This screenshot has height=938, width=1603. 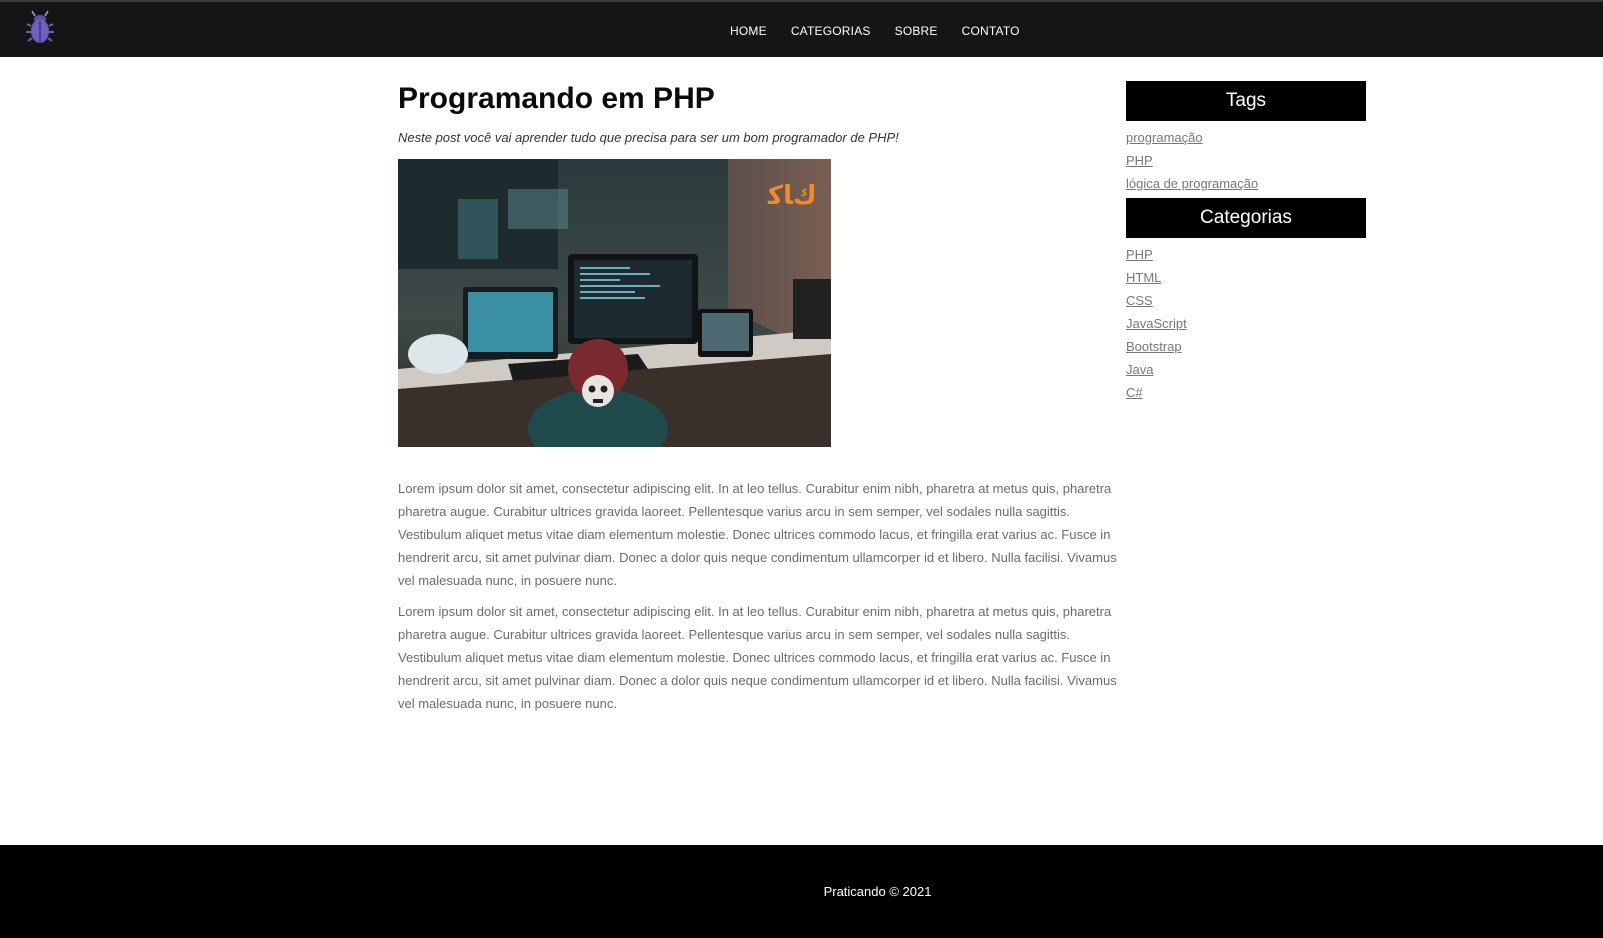 What do you see at coordinates (1139, 254) in the screenshot?
I see `category-link: PHP` at bounding box center [1139, 254].